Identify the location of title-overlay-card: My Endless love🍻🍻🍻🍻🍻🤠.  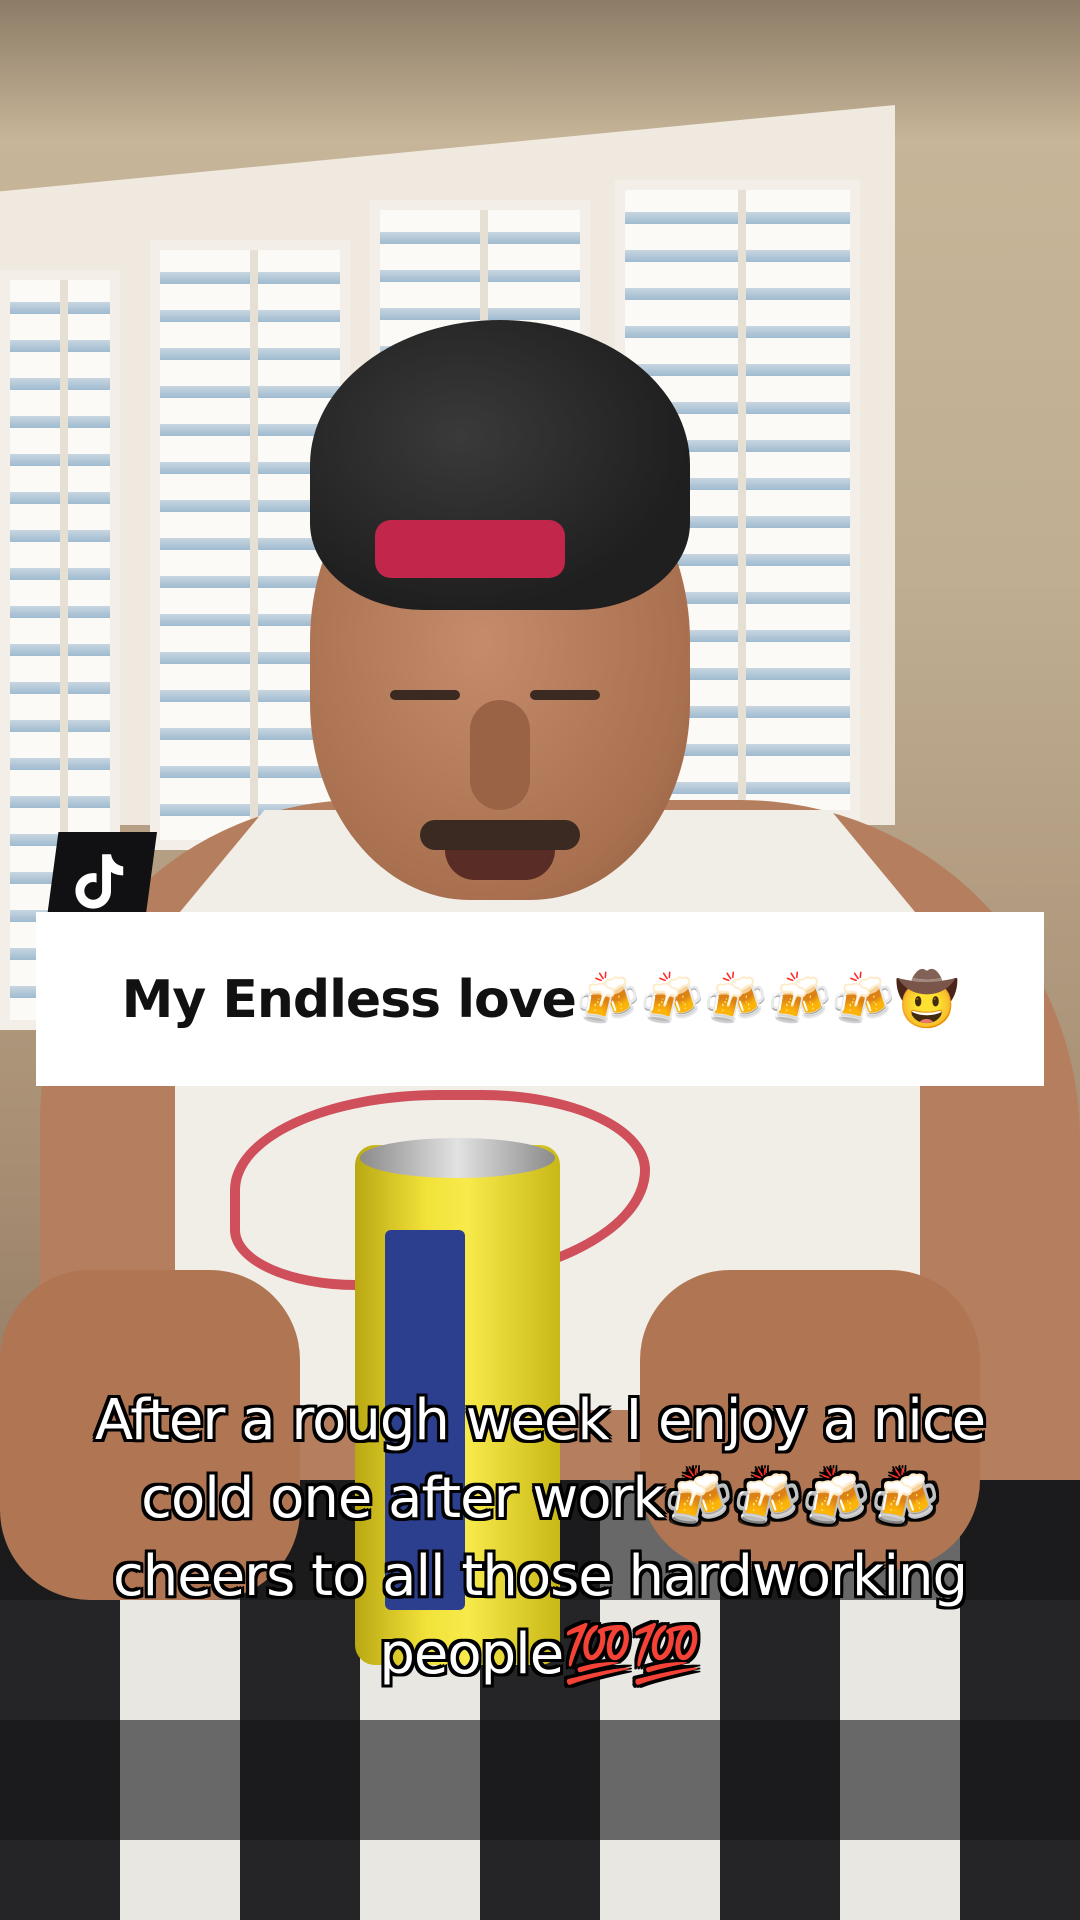
(540, 999).